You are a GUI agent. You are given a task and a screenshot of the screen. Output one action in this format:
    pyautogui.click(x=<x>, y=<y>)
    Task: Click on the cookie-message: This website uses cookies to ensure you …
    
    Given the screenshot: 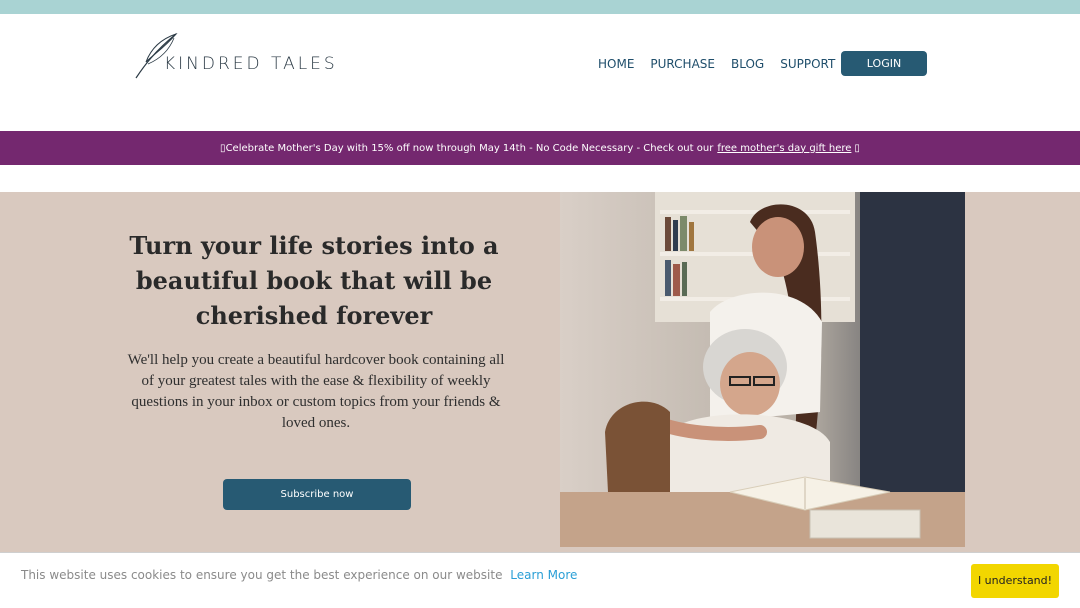 What is the action you would take?
    pyautogui.click(x=299, y=575)
    